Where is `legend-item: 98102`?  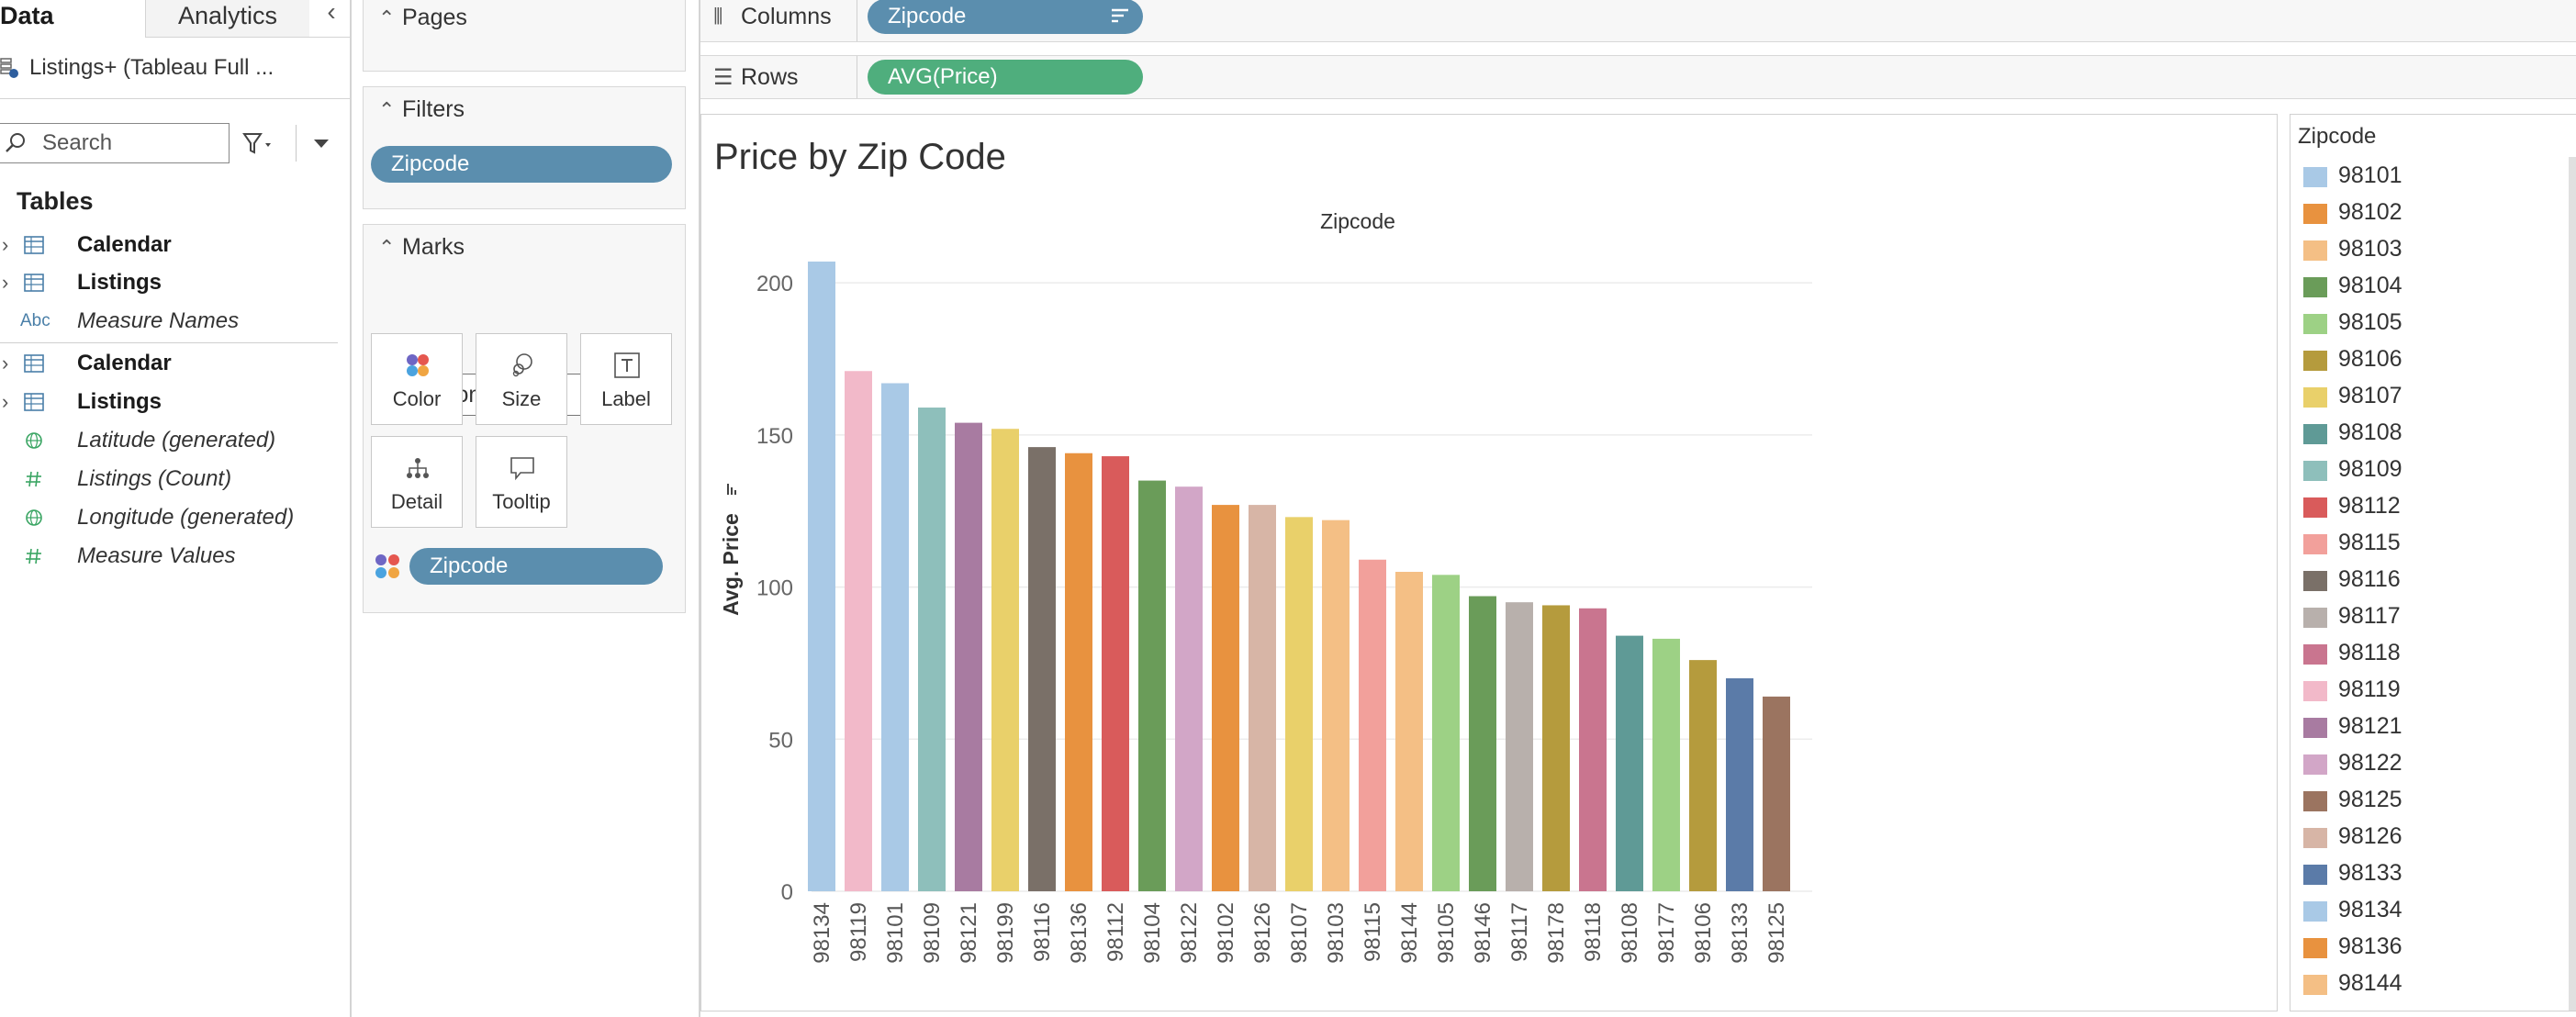 legend-item: 98102 is located at coordinates (2419, 212).